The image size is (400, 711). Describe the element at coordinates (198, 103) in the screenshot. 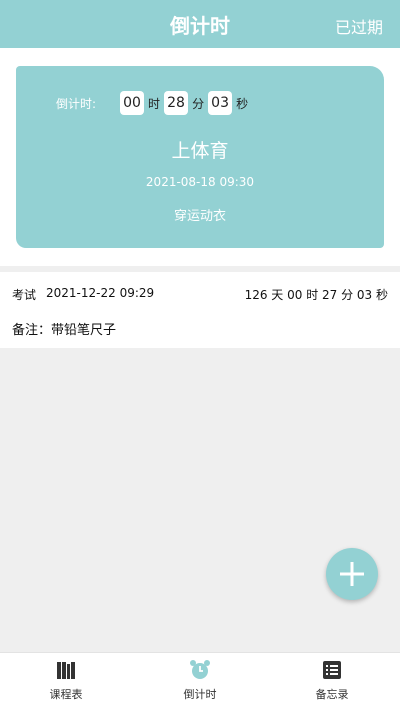

I see `minutes-unit: 分` at that location.